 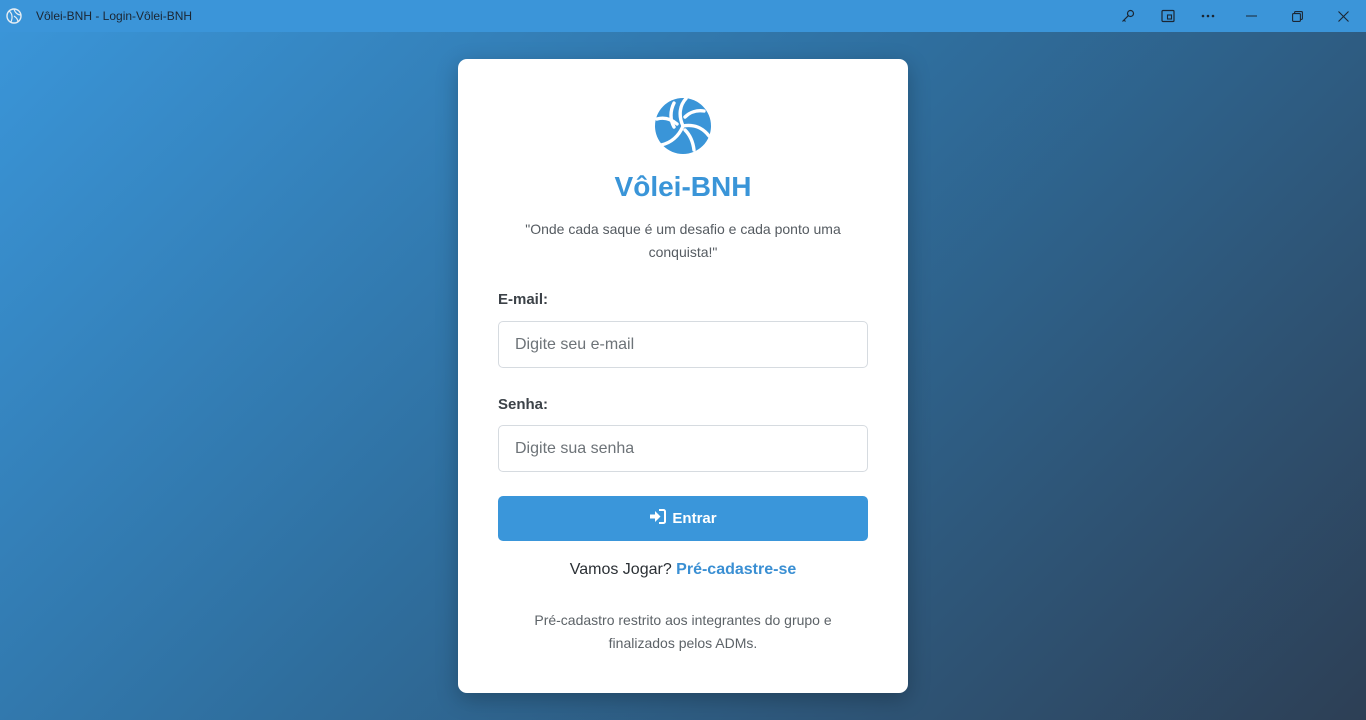 What do you see at coordinates (1128, 16) in the screenshot?
I see `key-icon` at bounding box center [1128, 16].